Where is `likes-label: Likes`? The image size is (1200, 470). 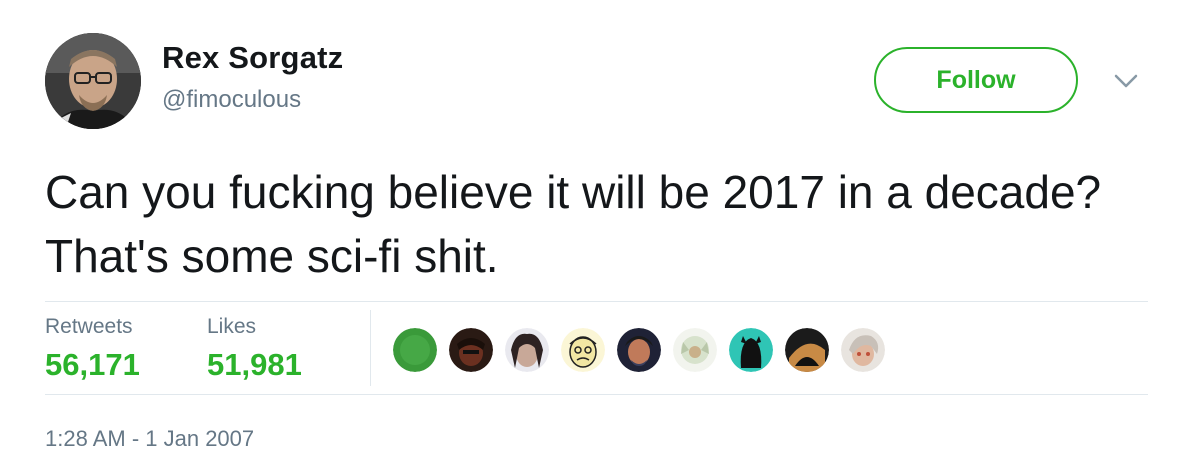 likes-label: Likes is located at coordinates (232, 326).